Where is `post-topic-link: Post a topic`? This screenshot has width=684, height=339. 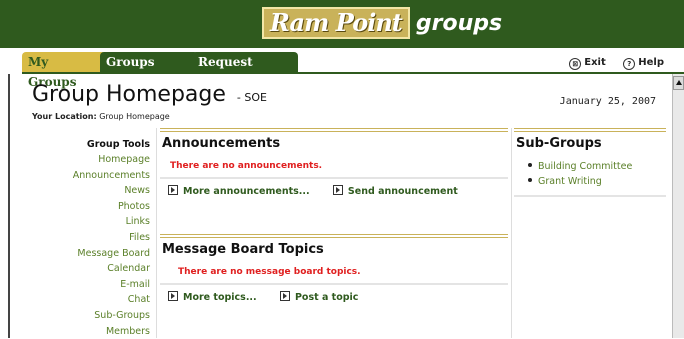 post-topic-link: Post a topic is located at coordinates (319, 297).